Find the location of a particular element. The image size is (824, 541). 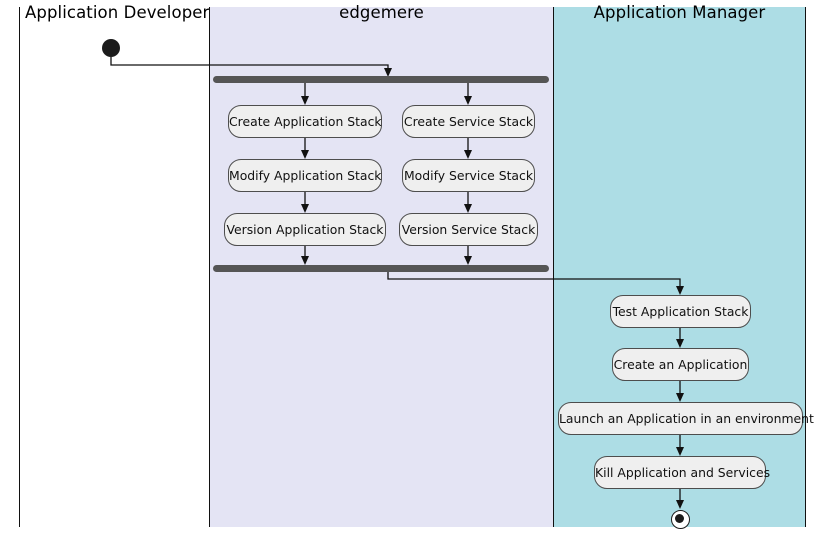

swimlane-title-edgemere: edgemere is located at coordinates (381, 12).